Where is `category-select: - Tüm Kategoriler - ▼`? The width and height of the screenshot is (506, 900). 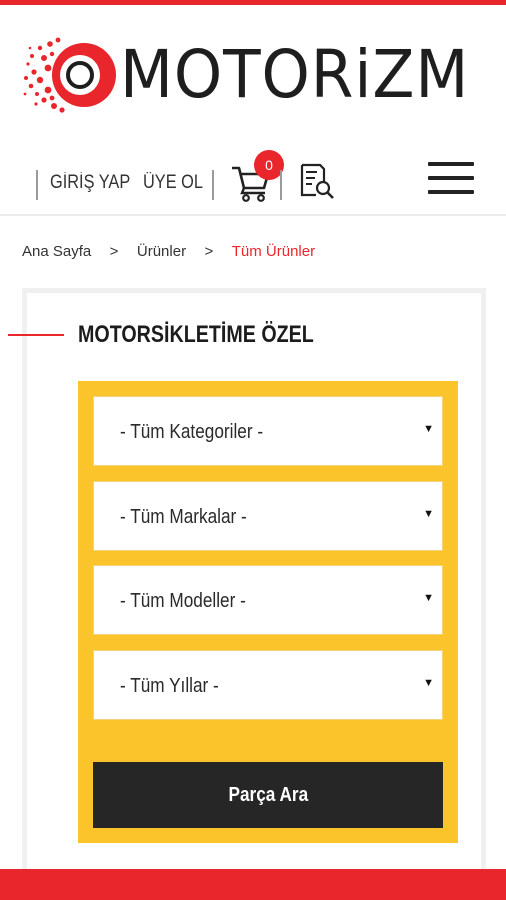 category-select: - Tüm Kategoriler - ▼ is located at coordinates (268, 431).